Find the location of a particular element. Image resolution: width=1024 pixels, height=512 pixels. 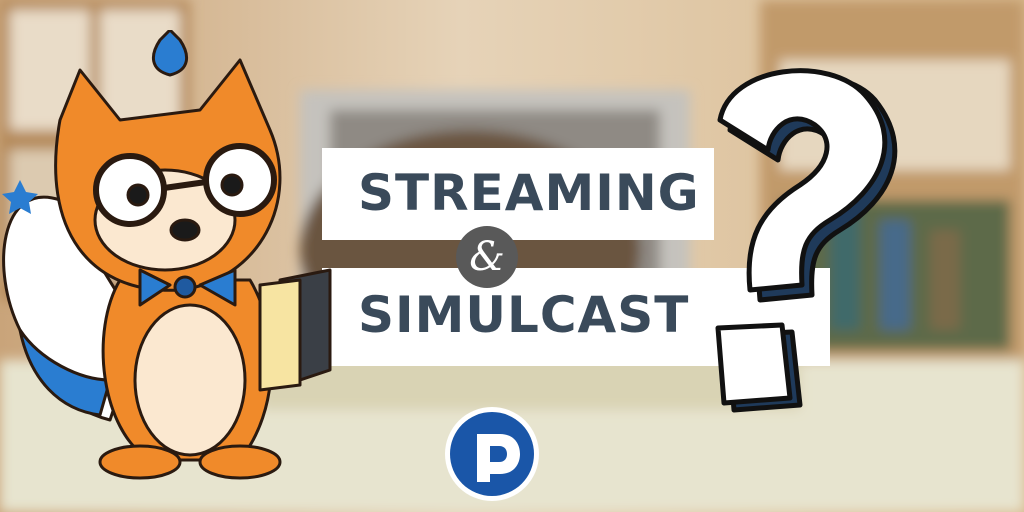

ampersand-badge: & is located at coordinates (487, 257).